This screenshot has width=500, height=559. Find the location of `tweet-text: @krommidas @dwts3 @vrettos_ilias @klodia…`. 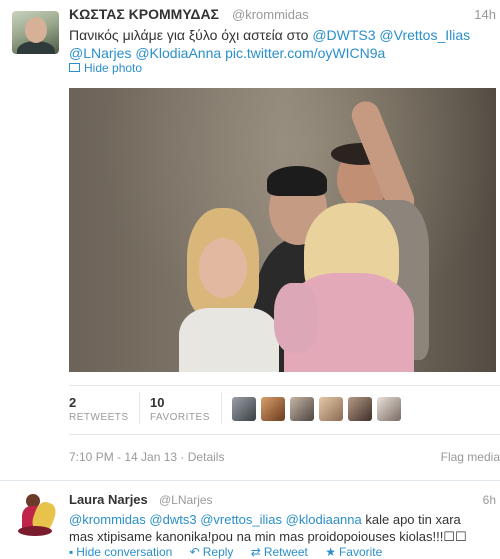

tweet-text: @krommidas @dwts3 @vrettos_ilias @klodia… is located at coordinates (284, 528).